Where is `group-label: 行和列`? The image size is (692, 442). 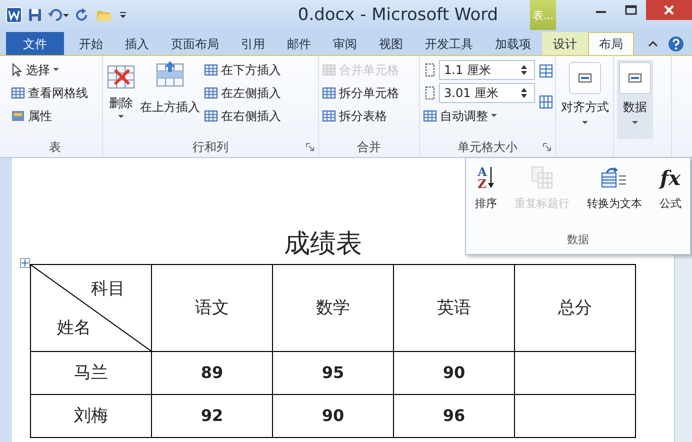 group-label: 行和列 is located at coordinates (210, 147).